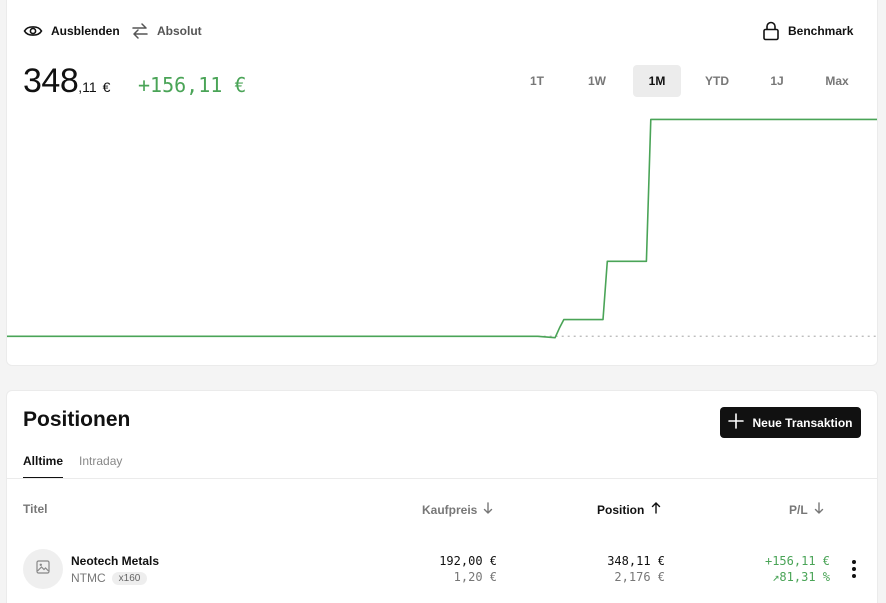  Describe the element at coordinates (656, 509) in the screenshot. I see `sort-up-icon` at that location.